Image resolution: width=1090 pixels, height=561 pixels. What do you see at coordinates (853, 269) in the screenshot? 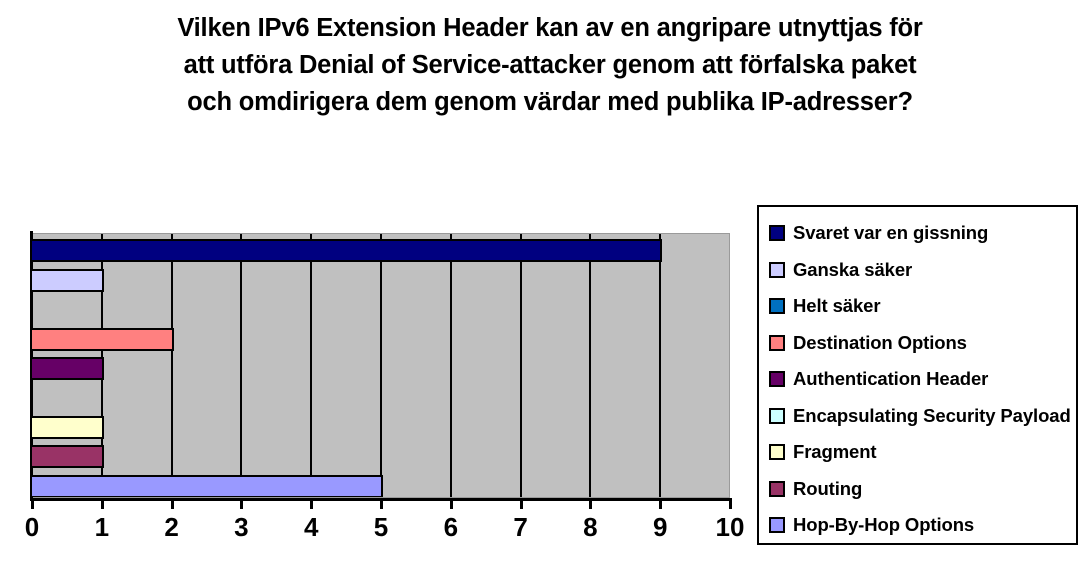
I see `legend-label-1: Ganska säker` at bounding box center [853, 269].